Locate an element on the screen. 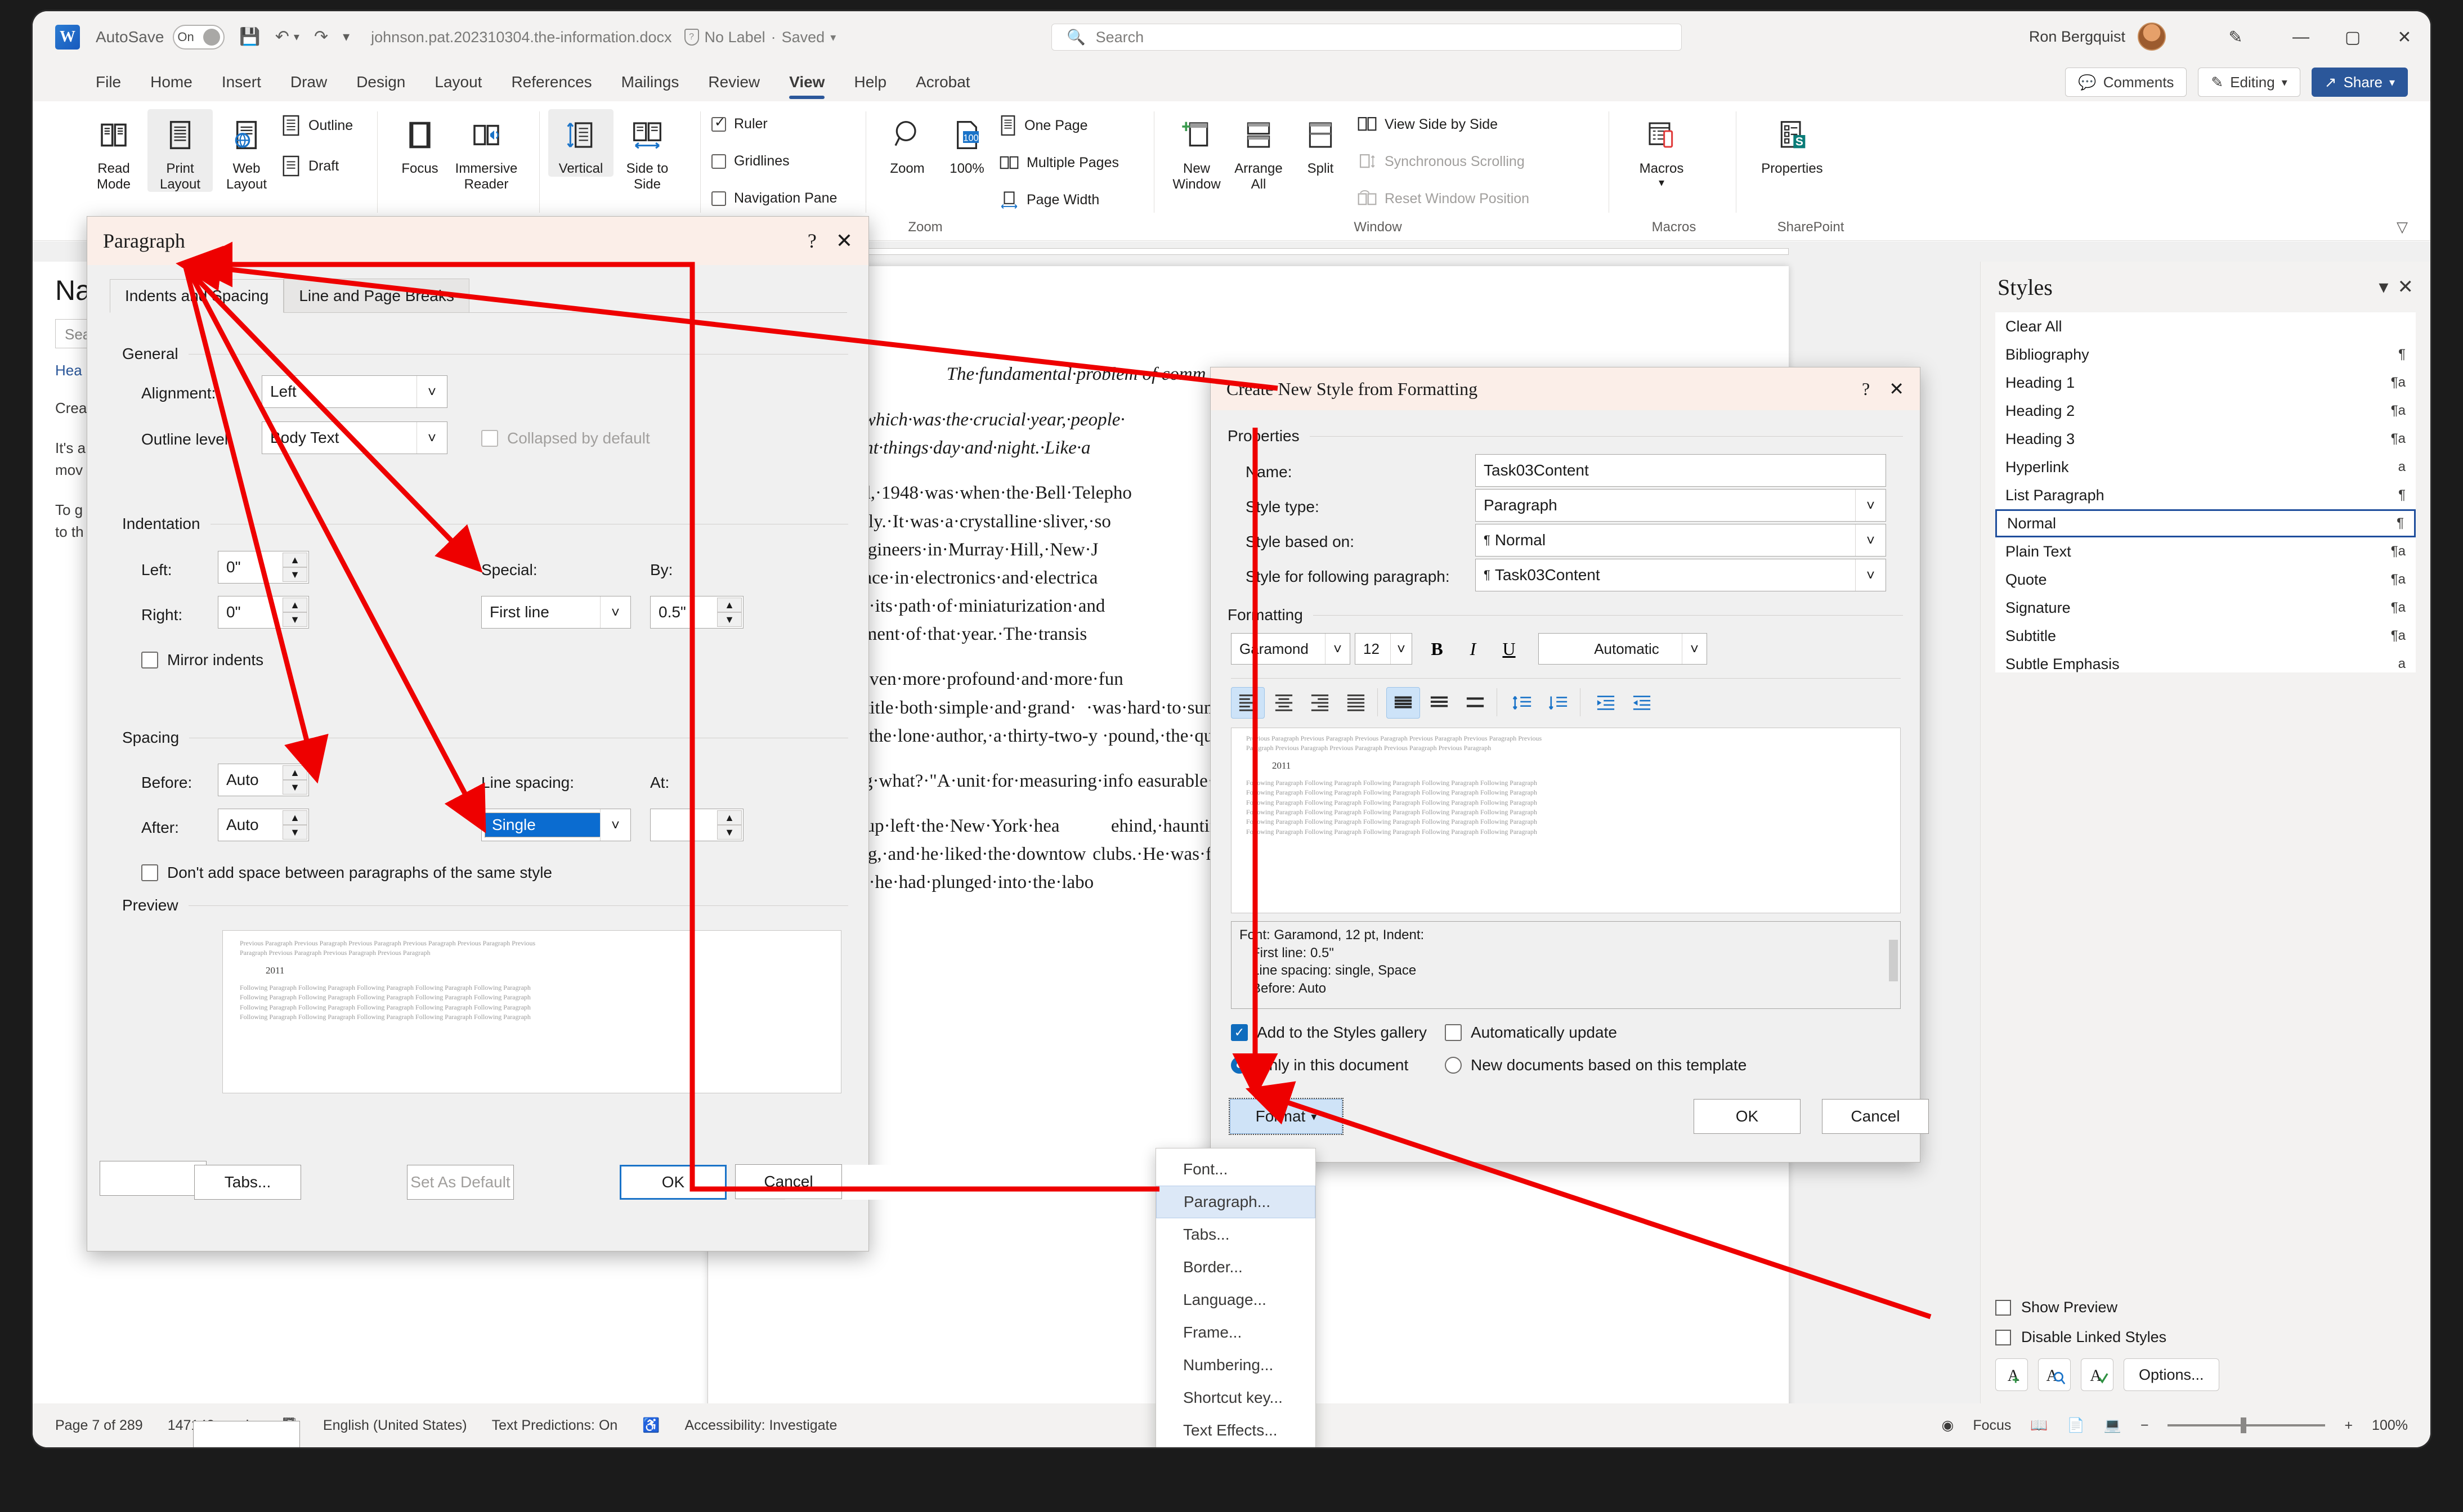  page-number: Page 7 of 289 is located at coordinates (99, 1425).